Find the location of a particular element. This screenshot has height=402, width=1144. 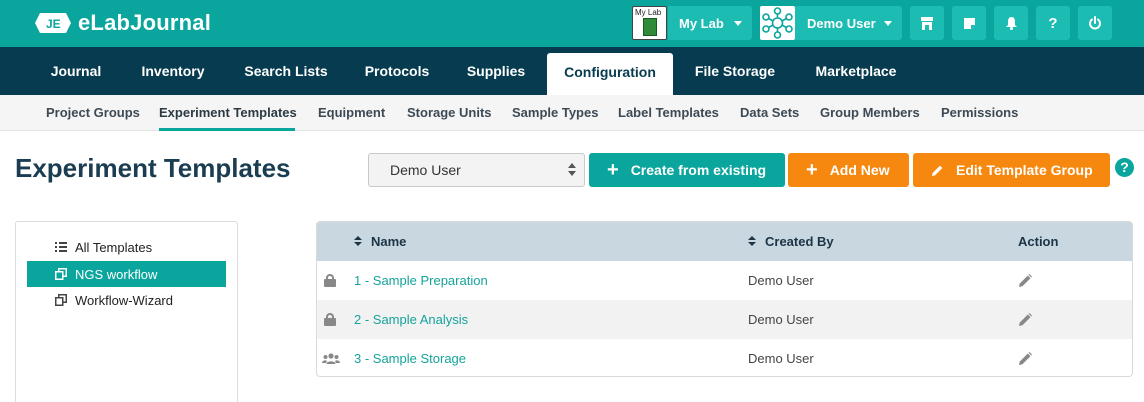

create-from-existing-button: + Create from existing is located at coordinates (687, 170).